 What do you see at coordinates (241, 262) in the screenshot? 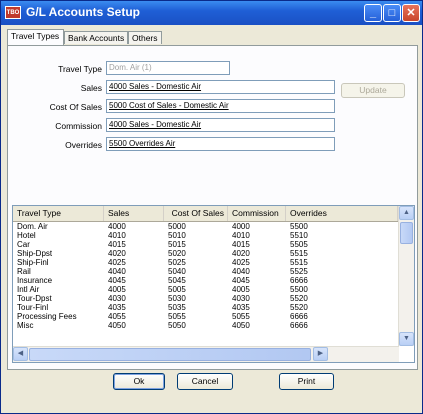
I see `cell-commission: 4025` at bounding box center [241, 262].